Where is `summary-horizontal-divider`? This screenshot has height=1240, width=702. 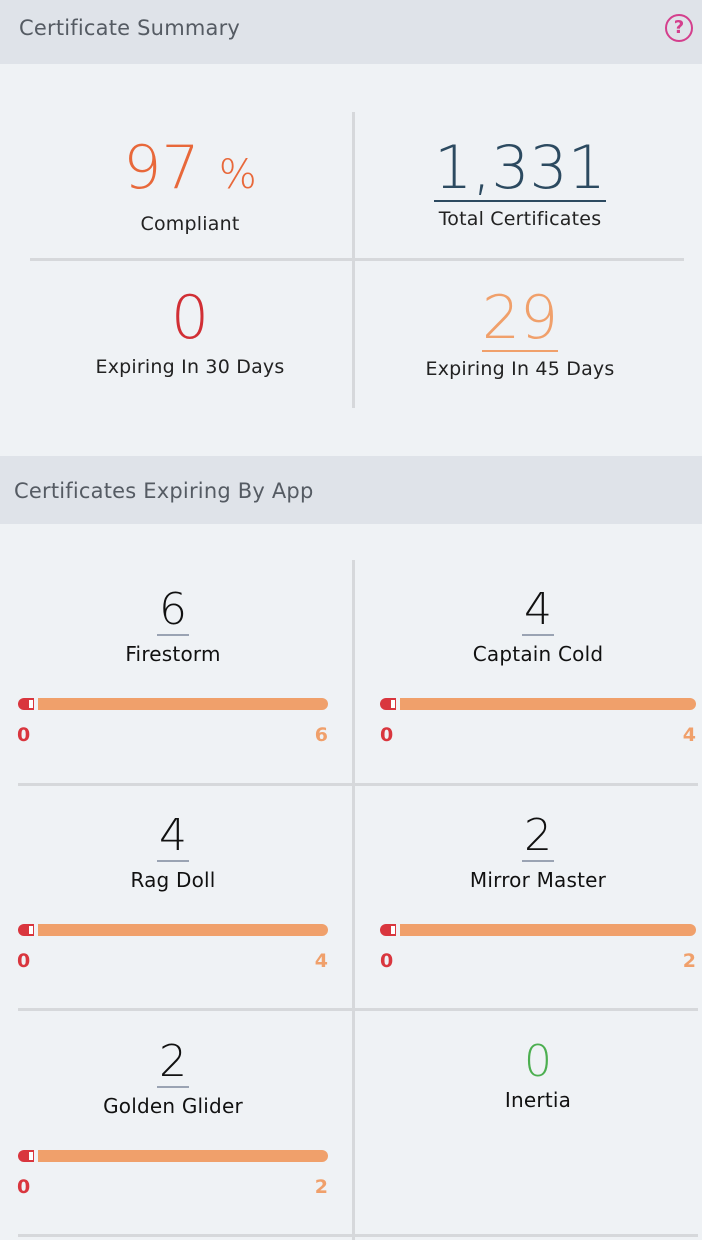 summary-horizontal-divider is located at coordinates (357, 259).